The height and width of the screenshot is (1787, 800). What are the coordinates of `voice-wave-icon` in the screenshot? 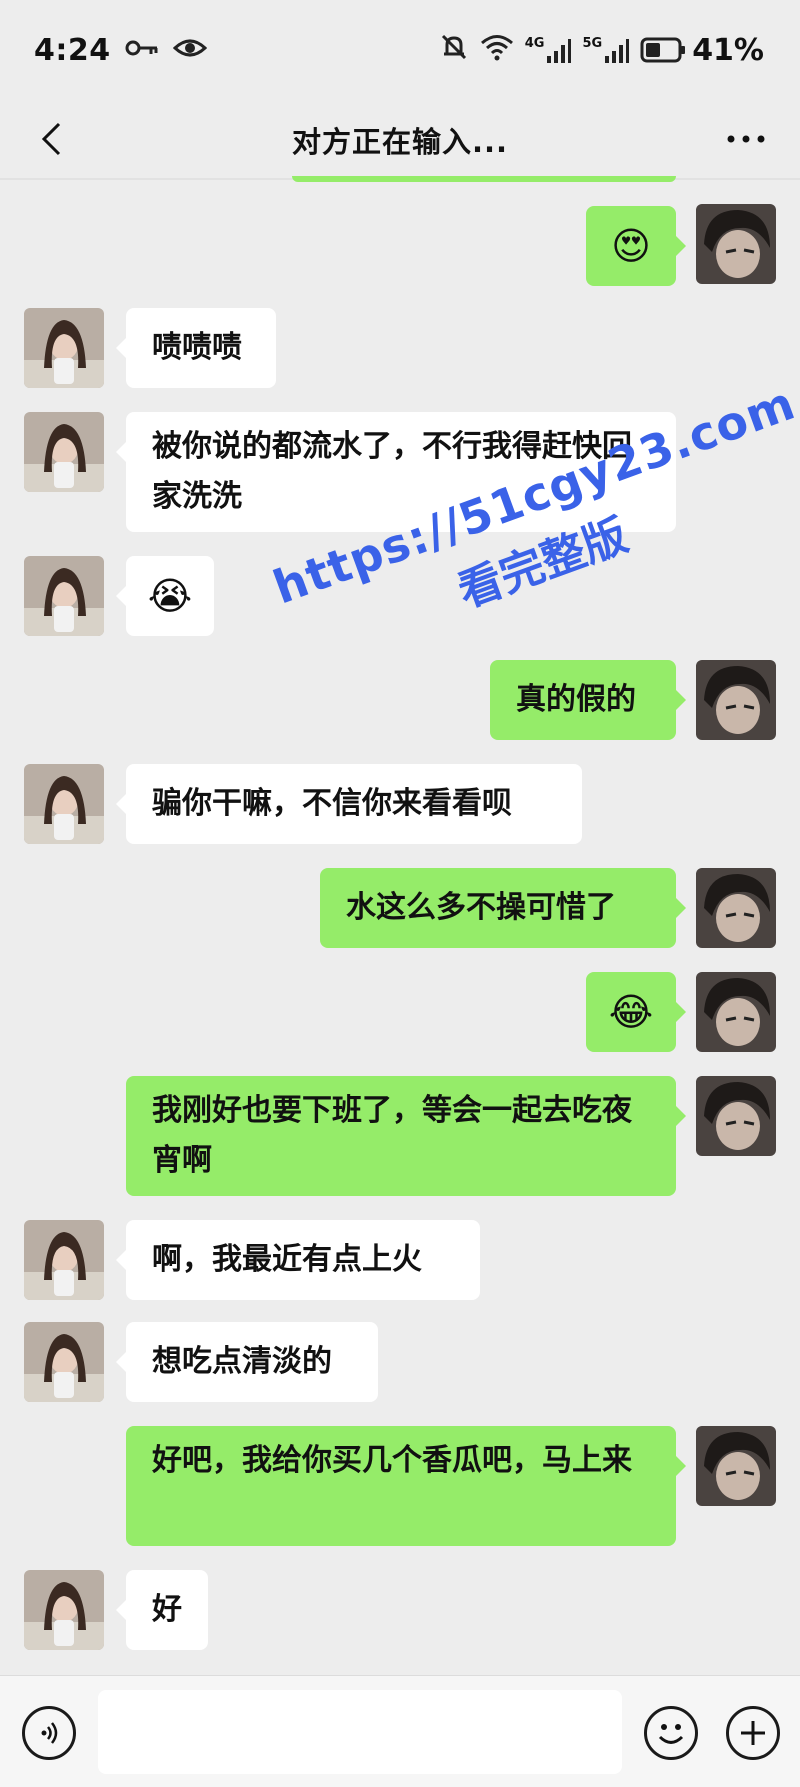 It's located at (49, 1733).